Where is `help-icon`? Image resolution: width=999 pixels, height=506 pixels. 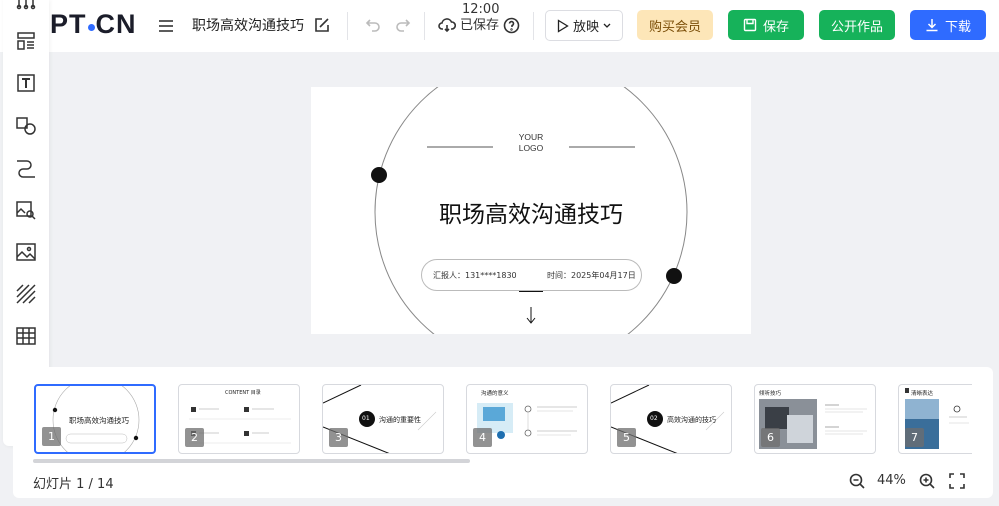 help-icon is located at coordinates (511, 25).